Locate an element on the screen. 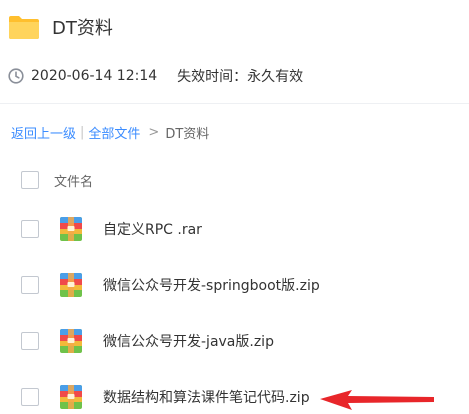 The image size is (469, 414). select-all-checkbox is located at coordinates (30, 180).